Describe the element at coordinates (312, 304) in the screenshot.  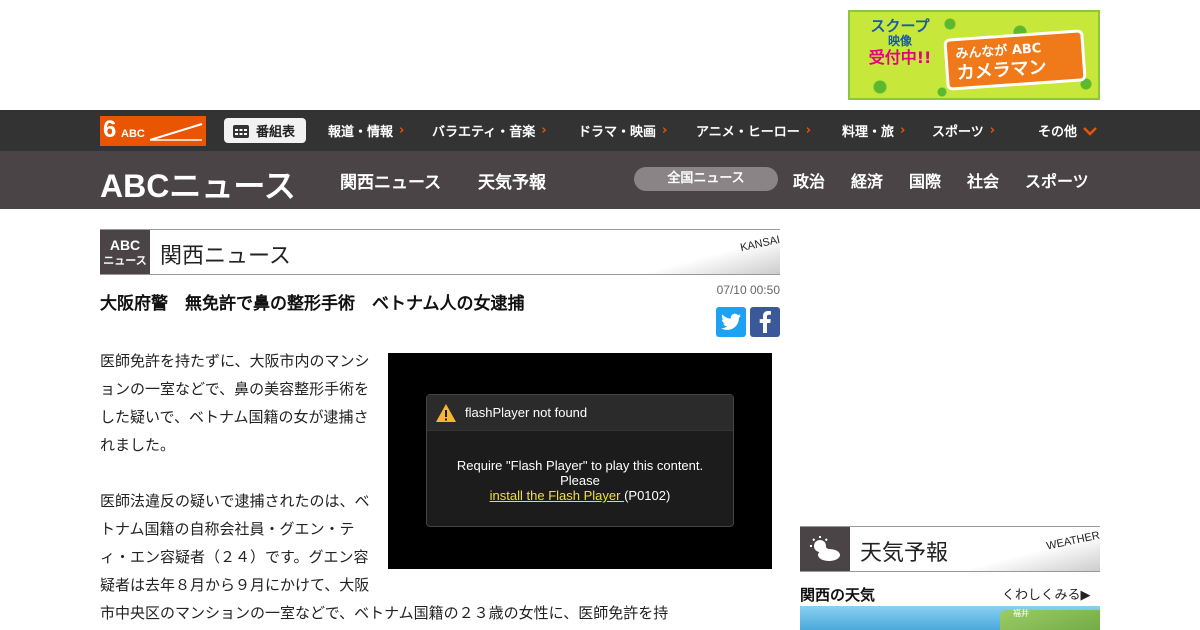
I see `article-headline: 大阪府警 無免許で鼻の整形手術 ベトナム人の女逮捕` at that location.